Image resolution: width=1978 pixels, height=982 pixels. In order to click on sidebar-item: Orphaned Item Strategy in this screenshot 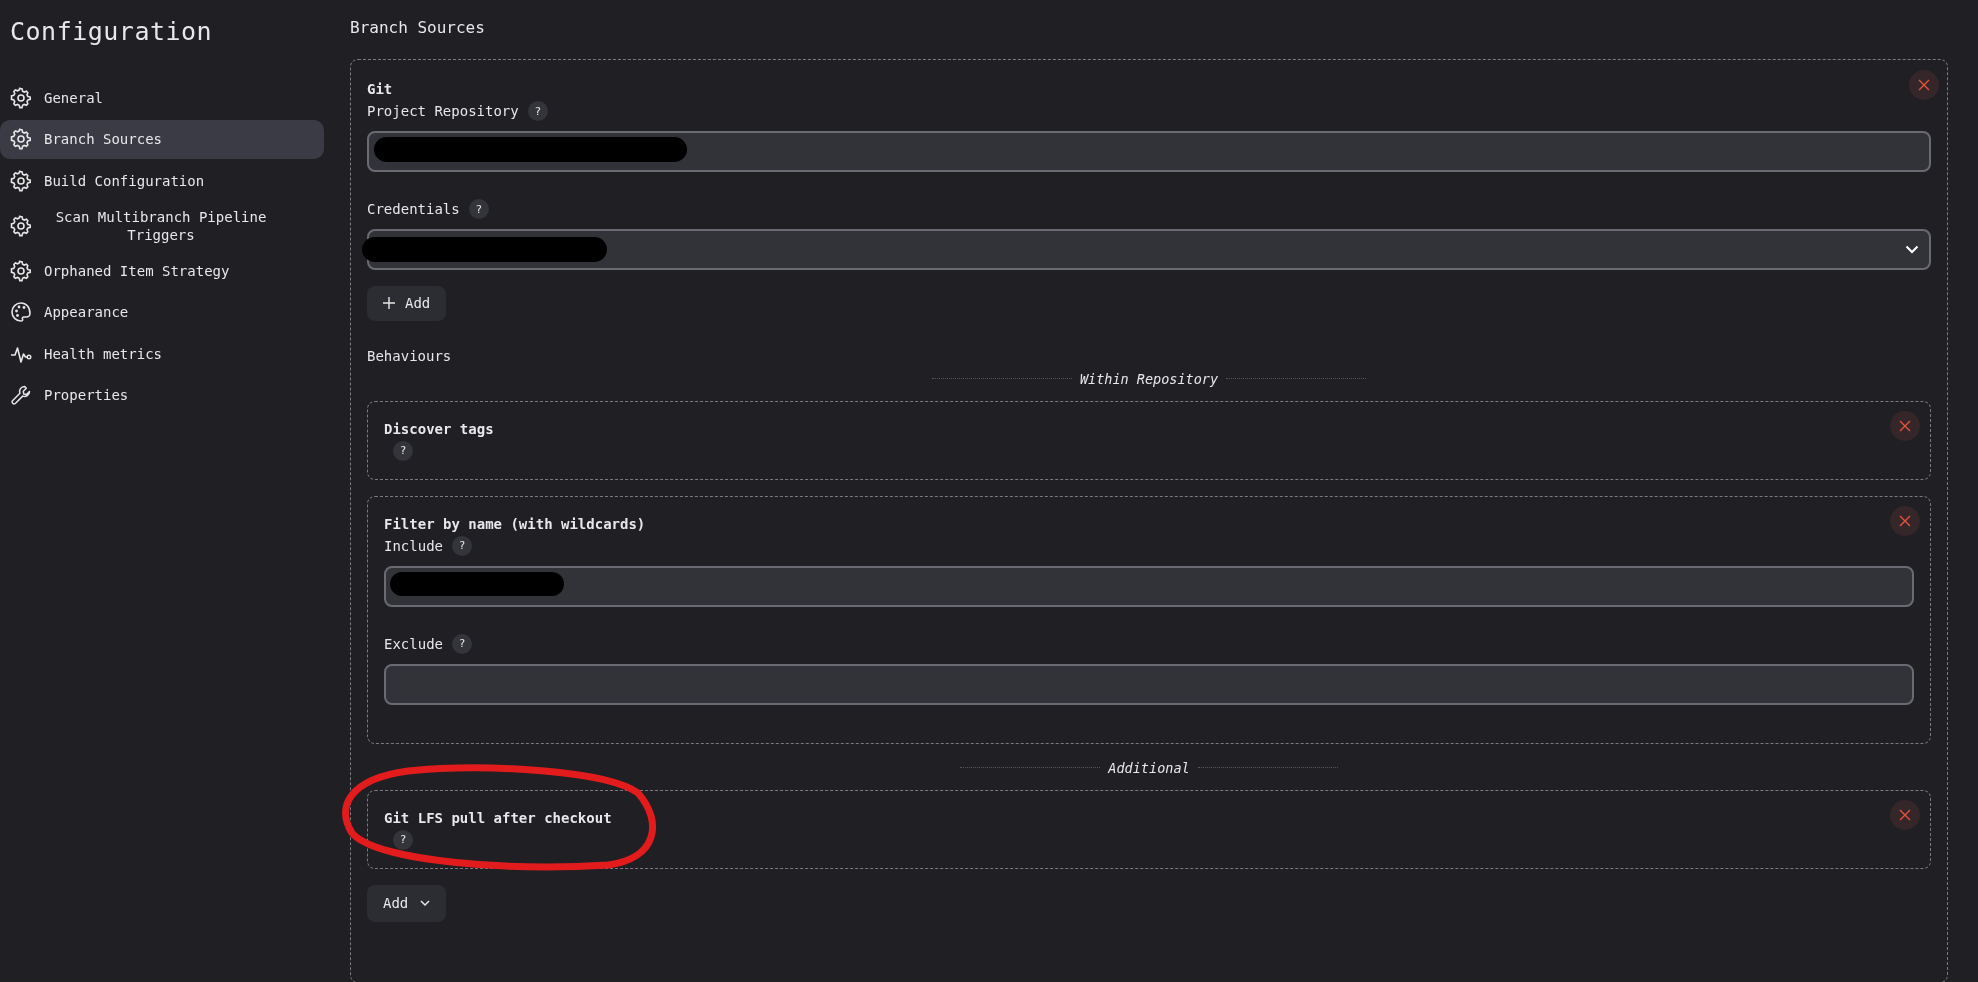, I will do `click(162, 270)`.